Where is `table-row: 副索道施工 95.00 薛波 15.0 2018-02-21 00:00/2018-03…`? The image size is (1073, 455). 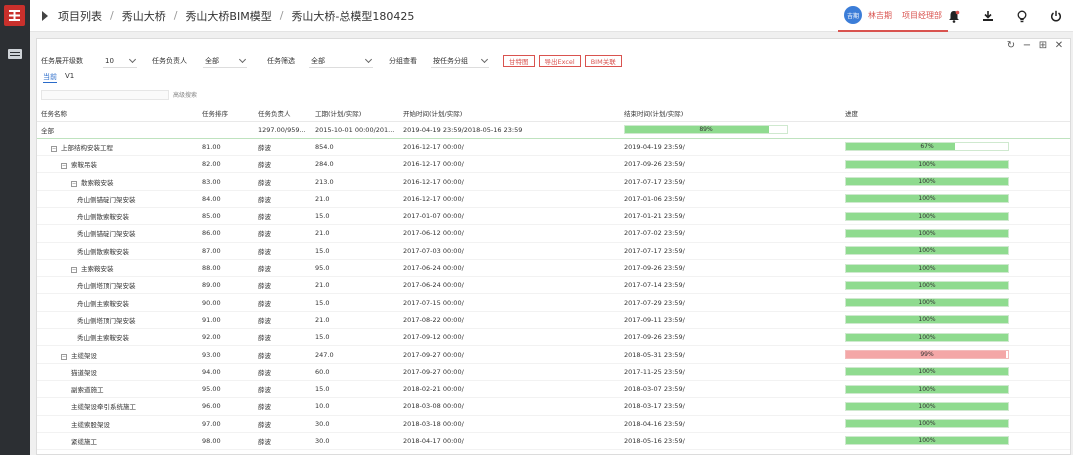 table-row: 副索道施工 95.00 薛波 15.0 2018-02-21 00:00/2018-03… is located at coordinates (553, 389).